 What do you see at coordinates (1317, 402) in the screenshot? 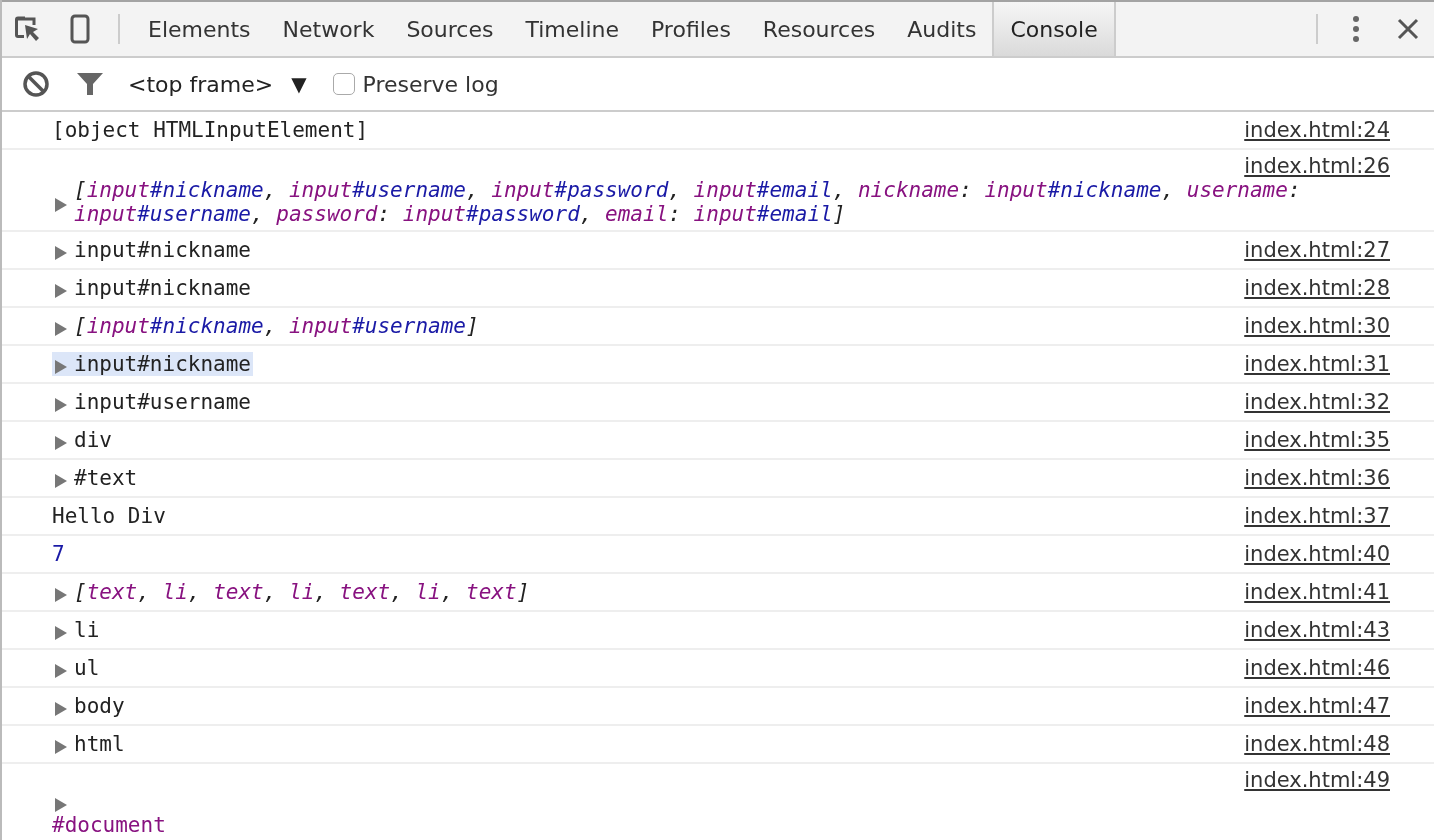
I see `source-link: index.html:32` at bounding box center [1317, 402].